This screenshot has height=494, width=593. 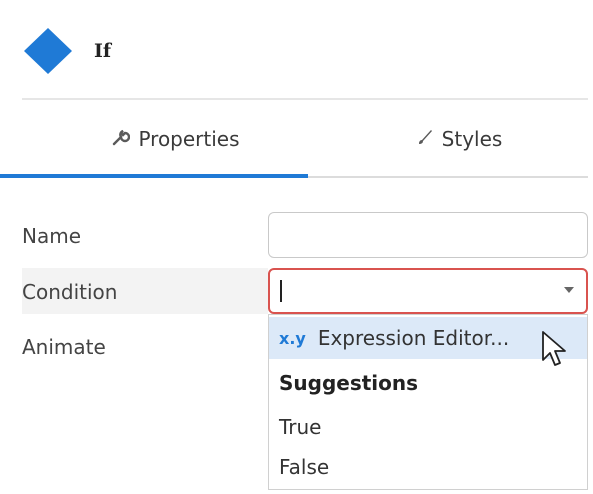 What do you see at coordinates (281, 291) in the screenshot?
I see `text-caret` at bounding box center [281, 291].